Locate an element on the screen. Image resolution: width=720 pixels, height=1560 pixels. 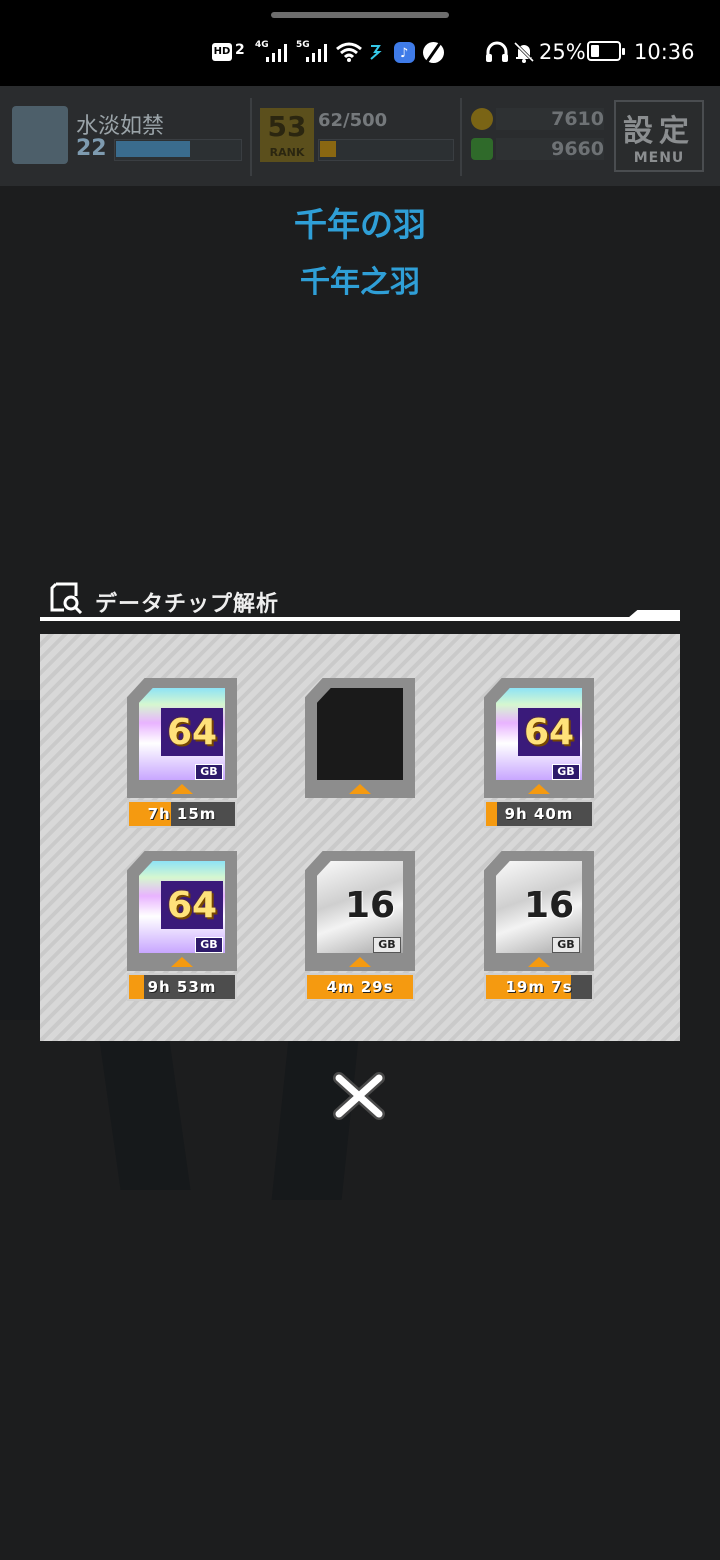
panel-header-line is located at coordinates (360, 619).